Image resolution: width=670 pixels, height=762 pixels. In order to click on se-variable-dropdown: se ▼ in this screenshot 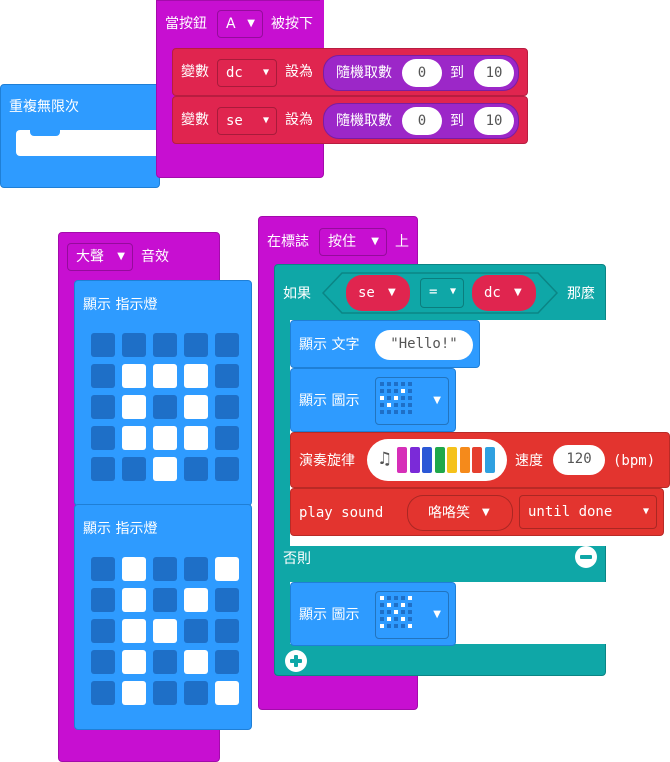, I will do `click(247, 121)`.